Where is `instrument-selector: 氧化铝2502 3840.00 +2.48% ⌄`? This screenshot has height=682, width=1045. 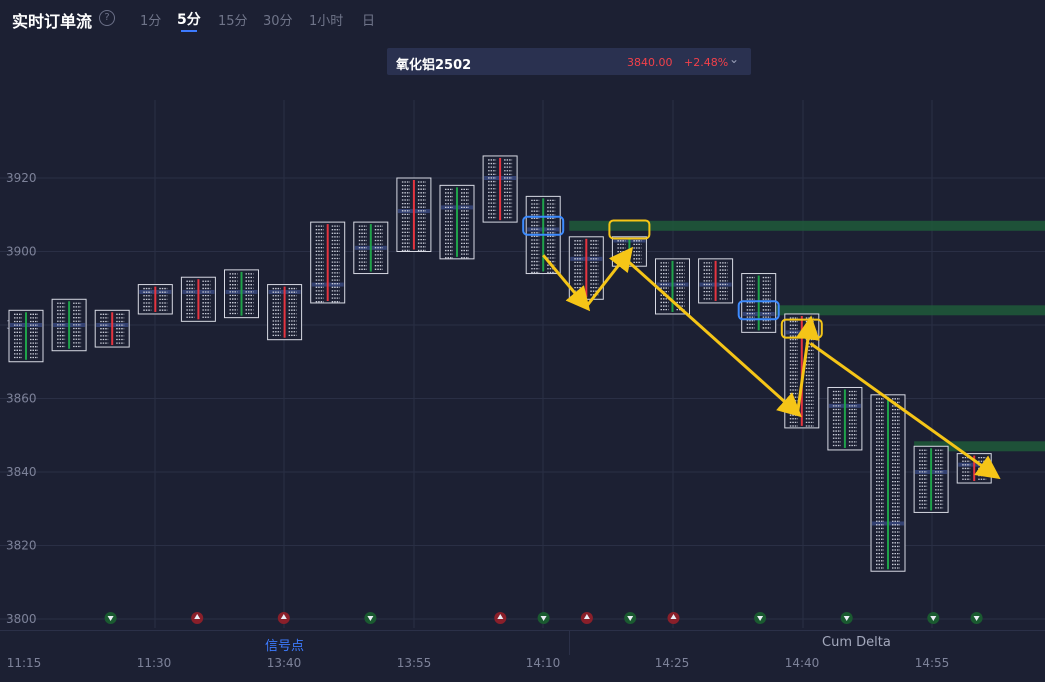 instrument-selector: 氧化铝2502 3840.00 +2.48% ⌄ is located at coordinates (569, 61).